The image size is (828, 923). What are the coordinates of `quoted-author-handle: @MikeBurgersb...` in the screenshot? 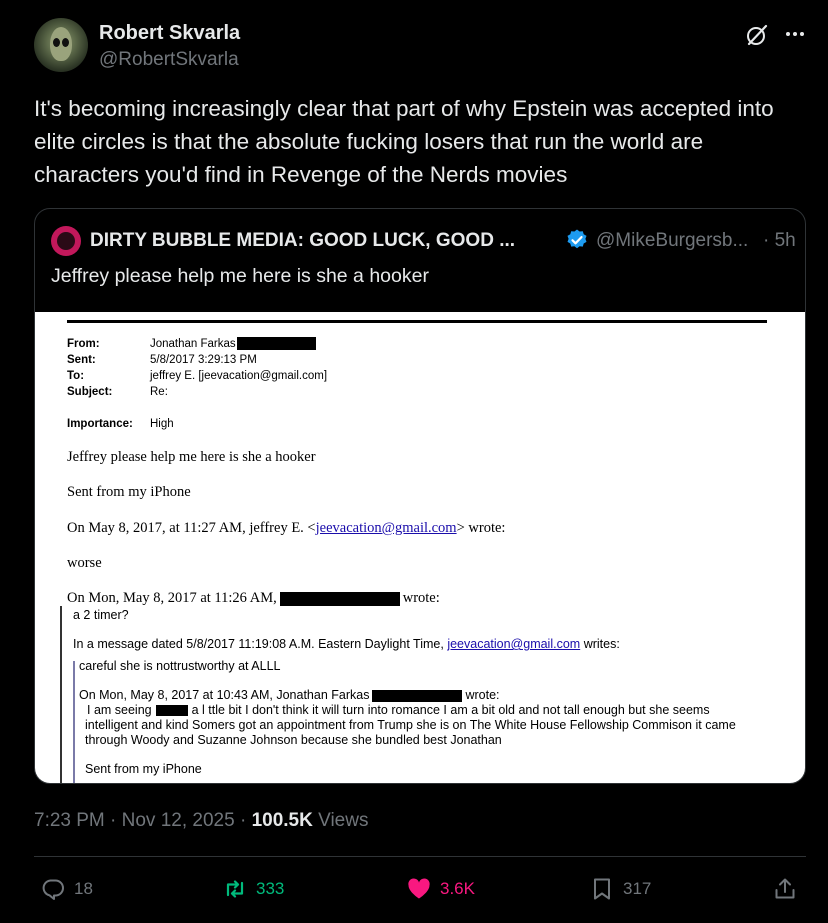 It's located at (672, 241).